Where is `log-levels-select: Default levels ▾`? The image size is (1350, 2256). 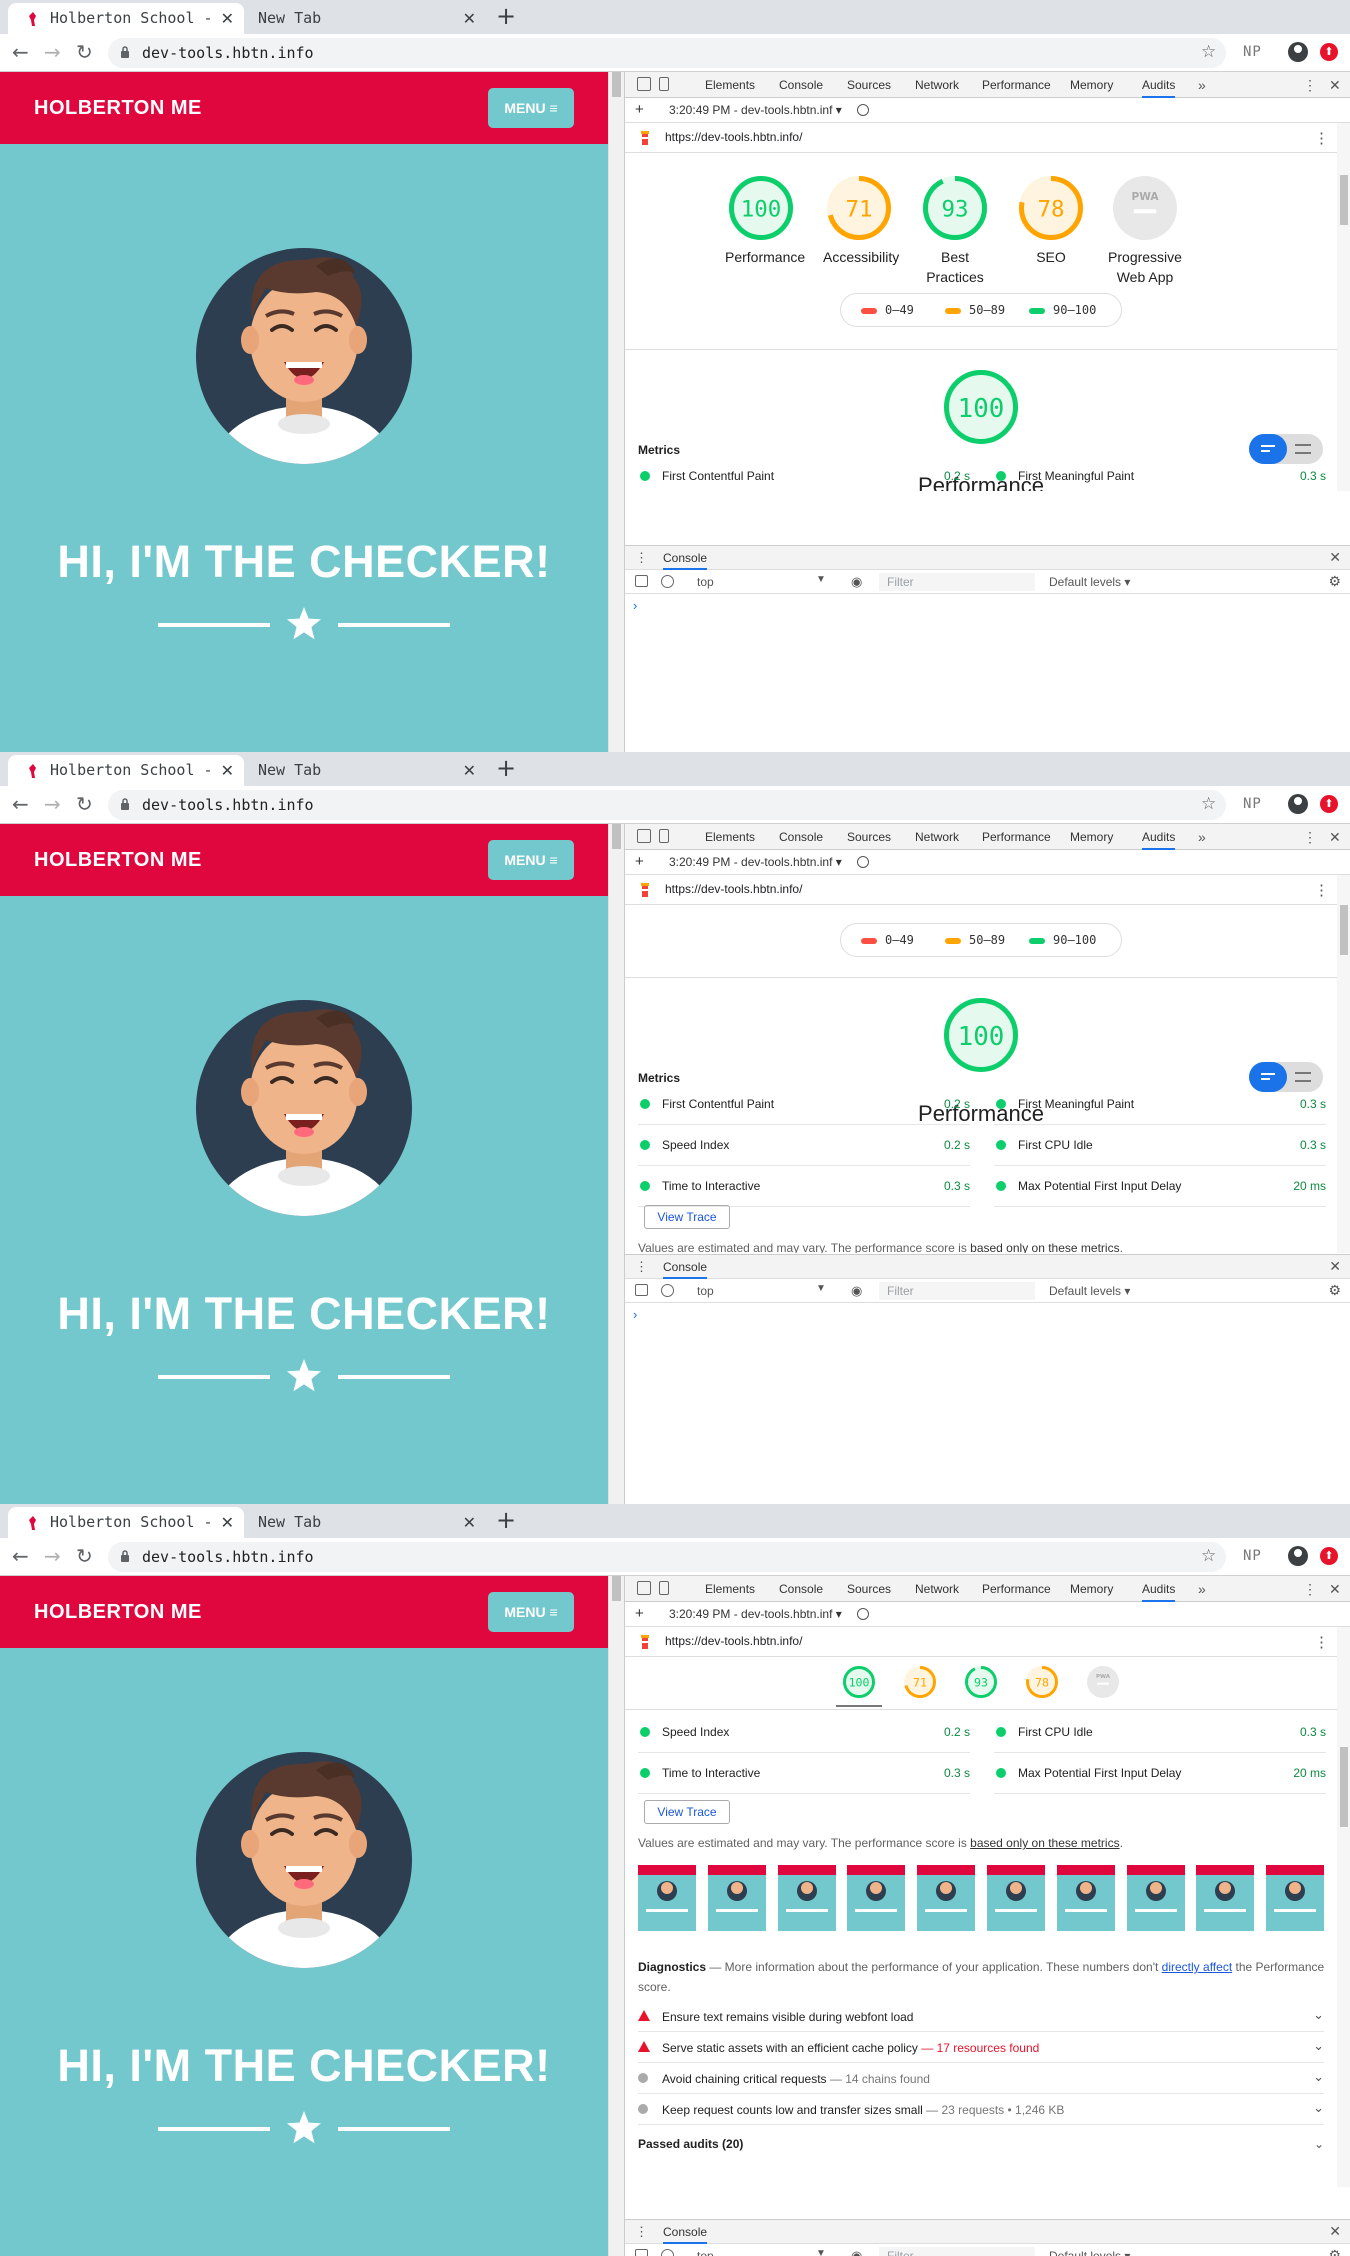 log-levels-select: Default levels ▾ is located at coordinates (1089, 2252).